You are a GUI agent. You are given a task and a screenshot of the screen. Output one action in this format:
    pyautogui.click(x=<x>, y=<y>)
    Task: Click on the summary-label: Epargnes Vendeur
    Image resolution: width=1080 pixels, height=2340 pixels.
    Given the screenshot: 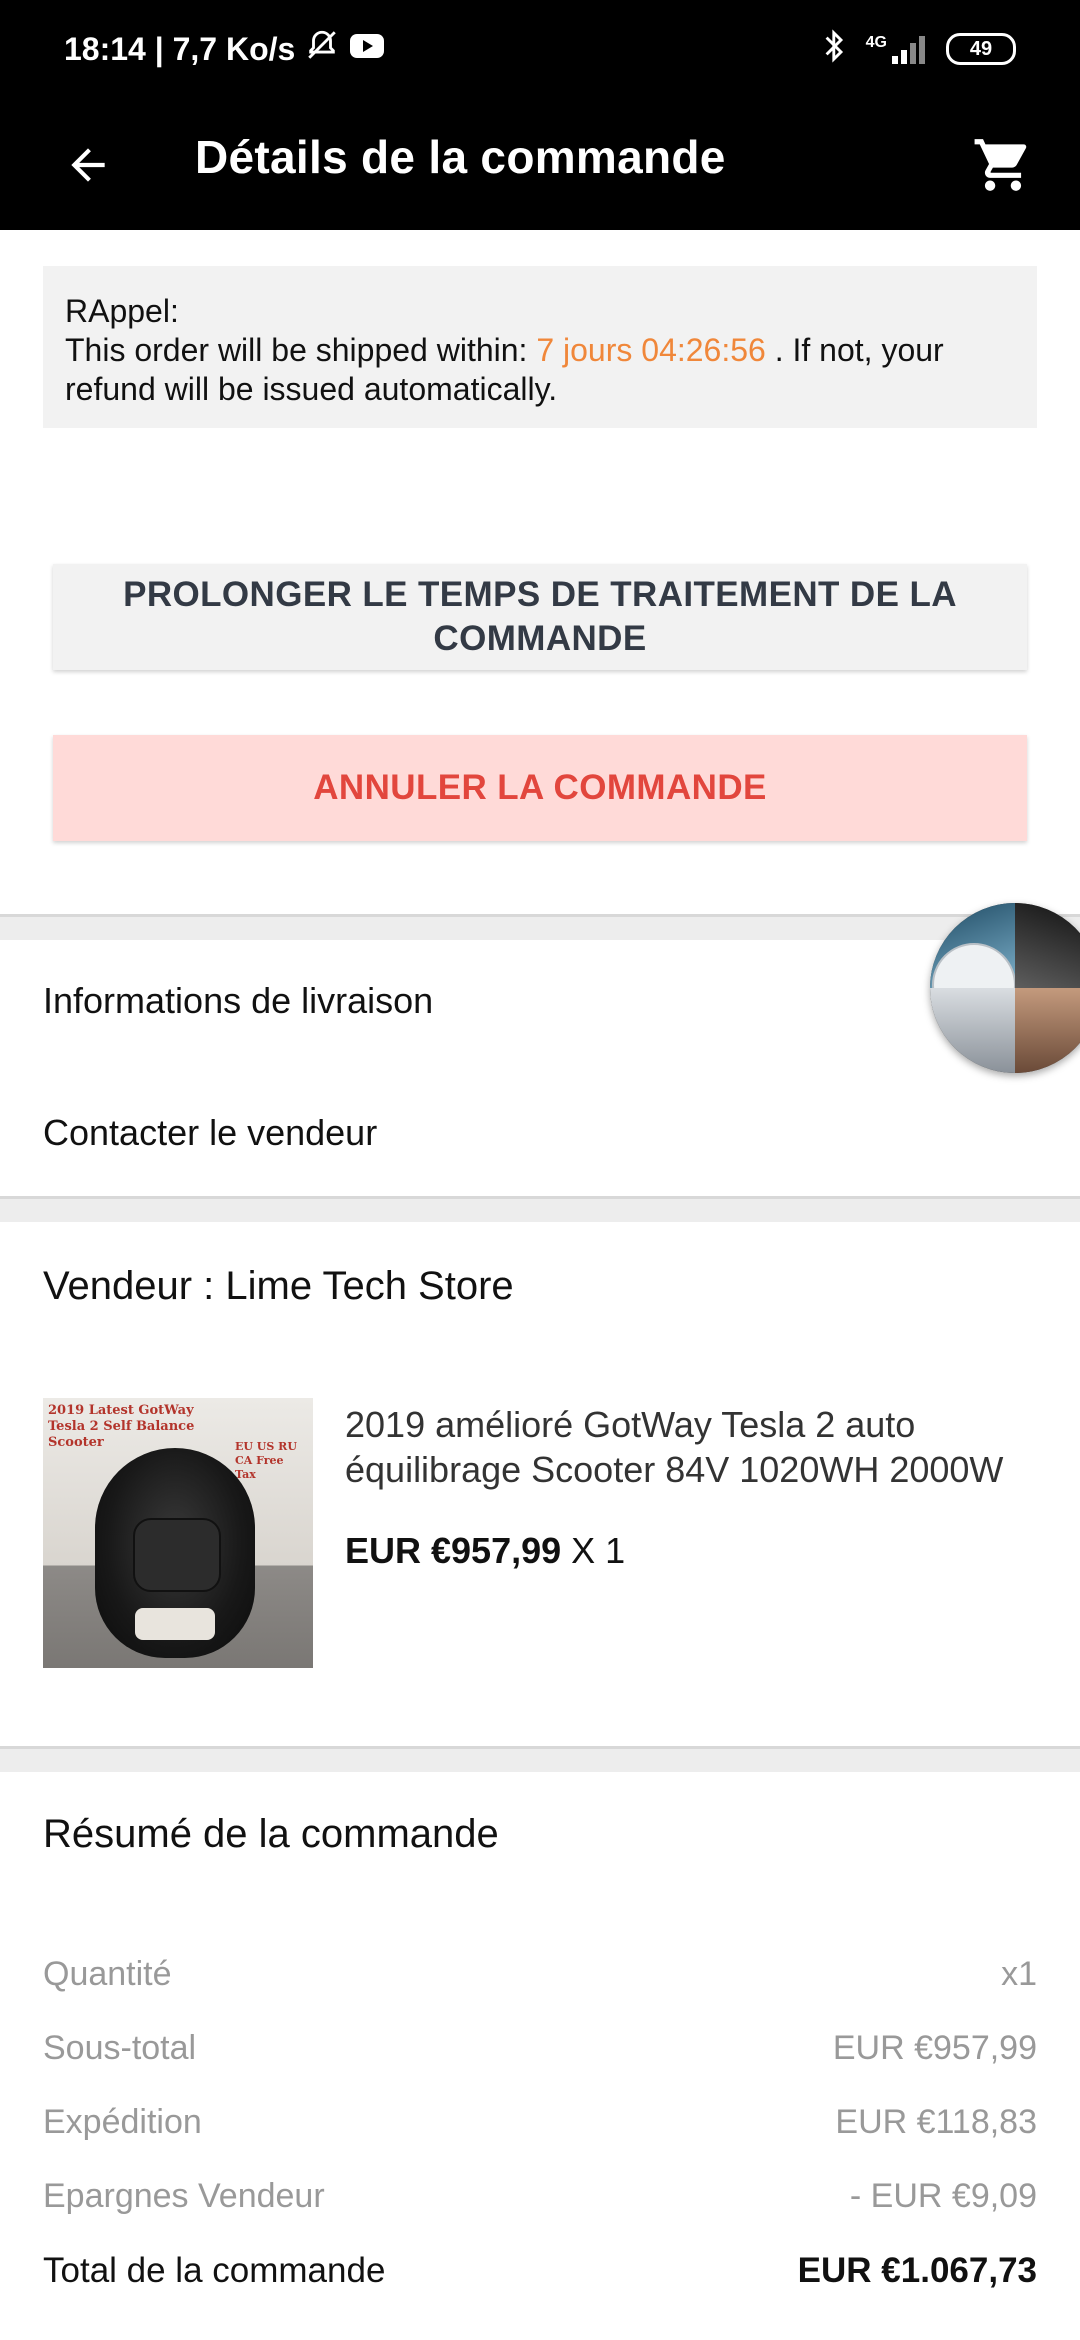 What is the action you would take?
    pyautogui.click(x=184, y=2196)
    